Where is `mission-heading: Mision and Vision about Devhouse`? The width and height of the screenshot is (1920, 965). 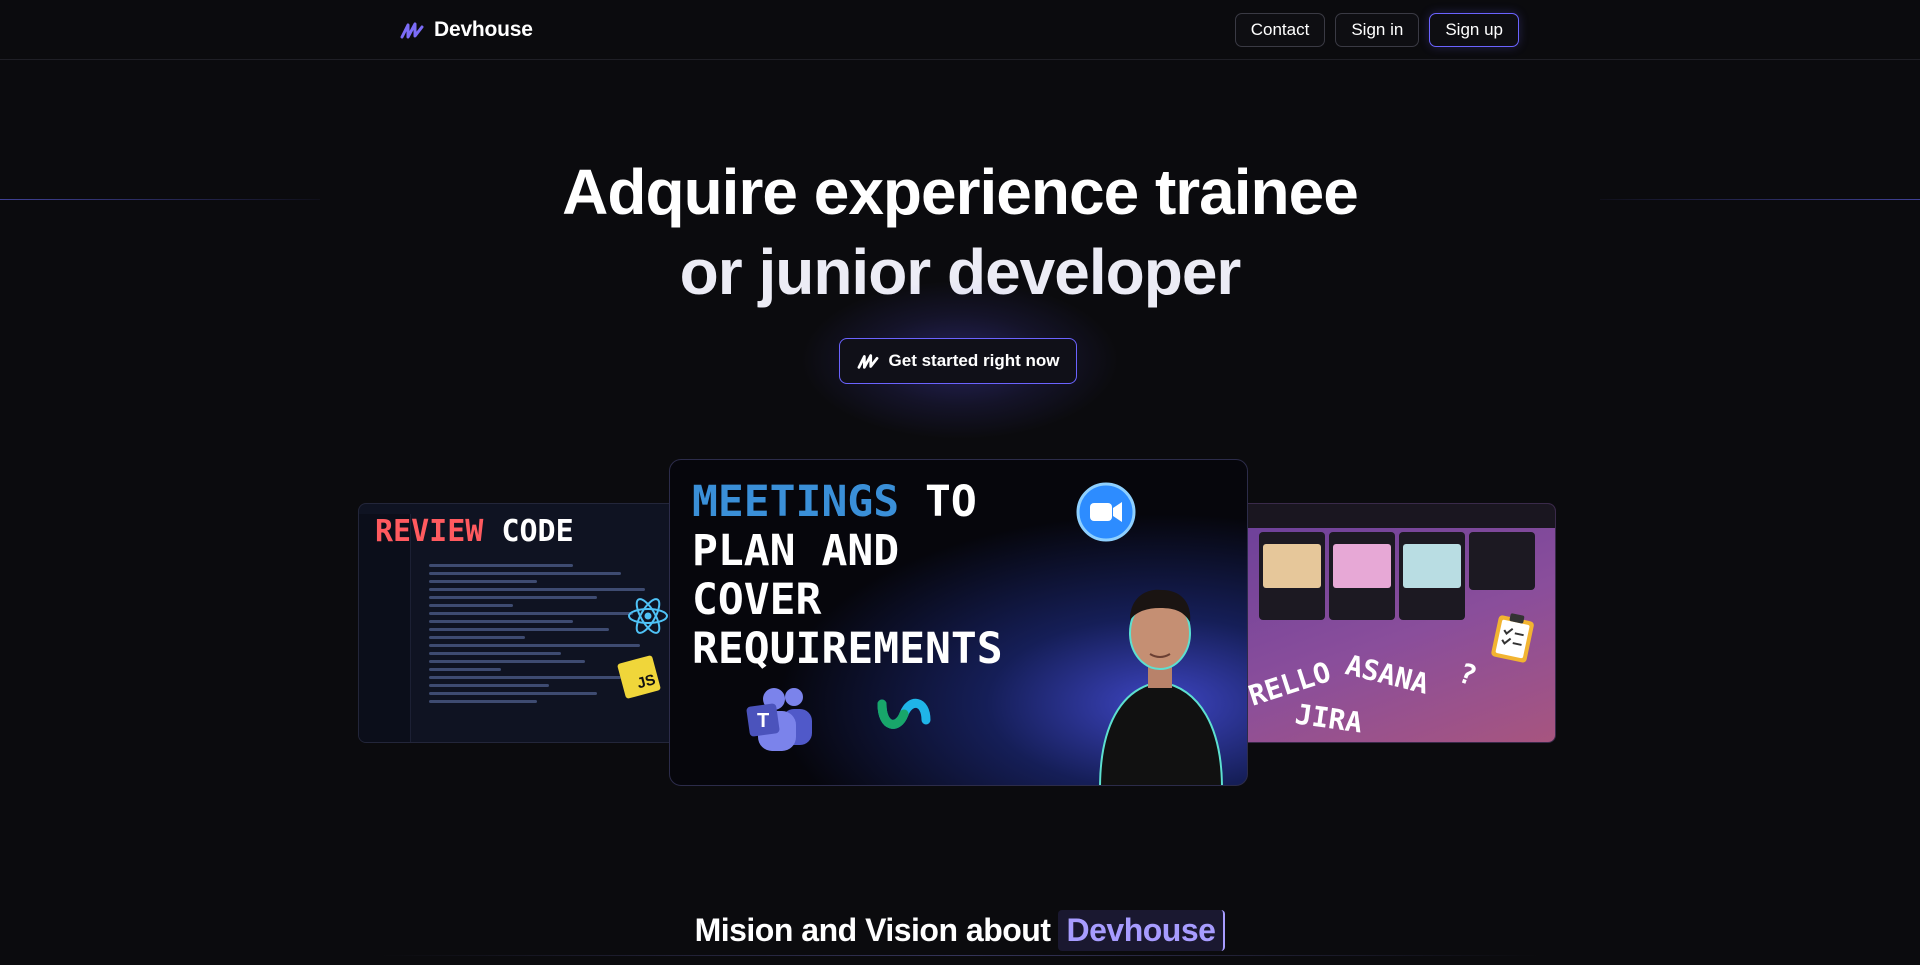 mission-heading: Mision and Vision about Devhouse is located at coordinates (960, 930).